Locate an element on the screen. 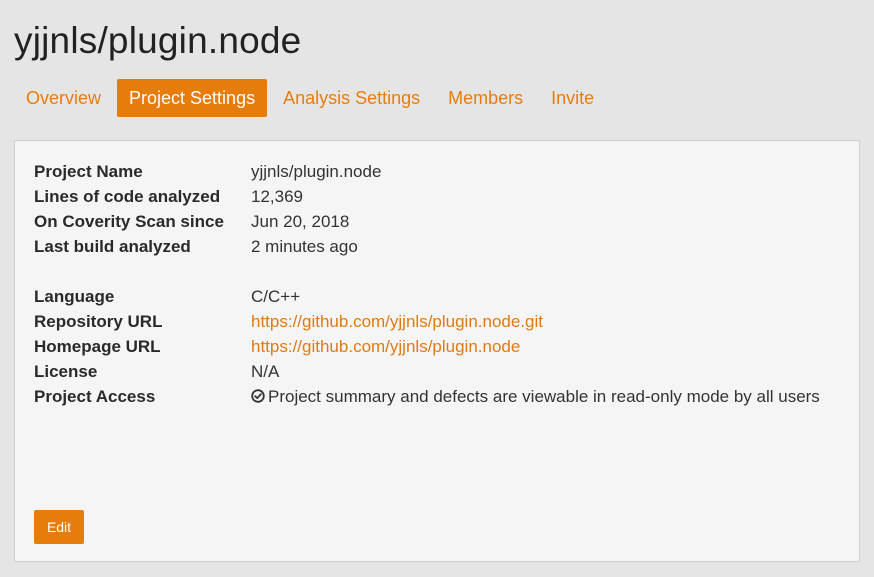  project-name-label: Project Name is located at coordinates (88, 171).